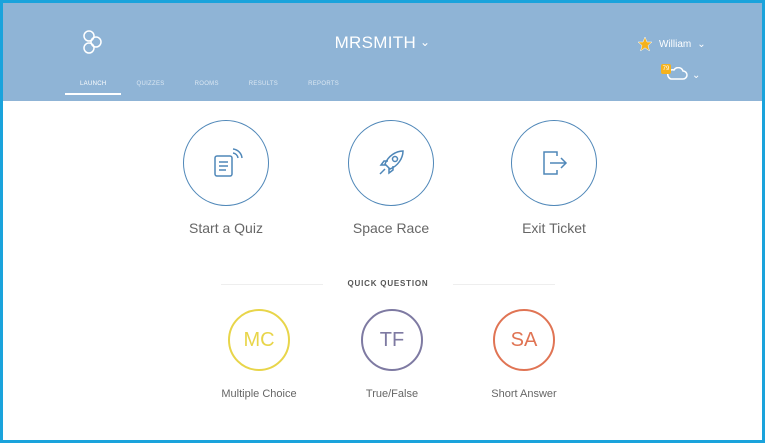  I want to click on cloud-sync-menu: 79 ⌄, so click(681, 74).